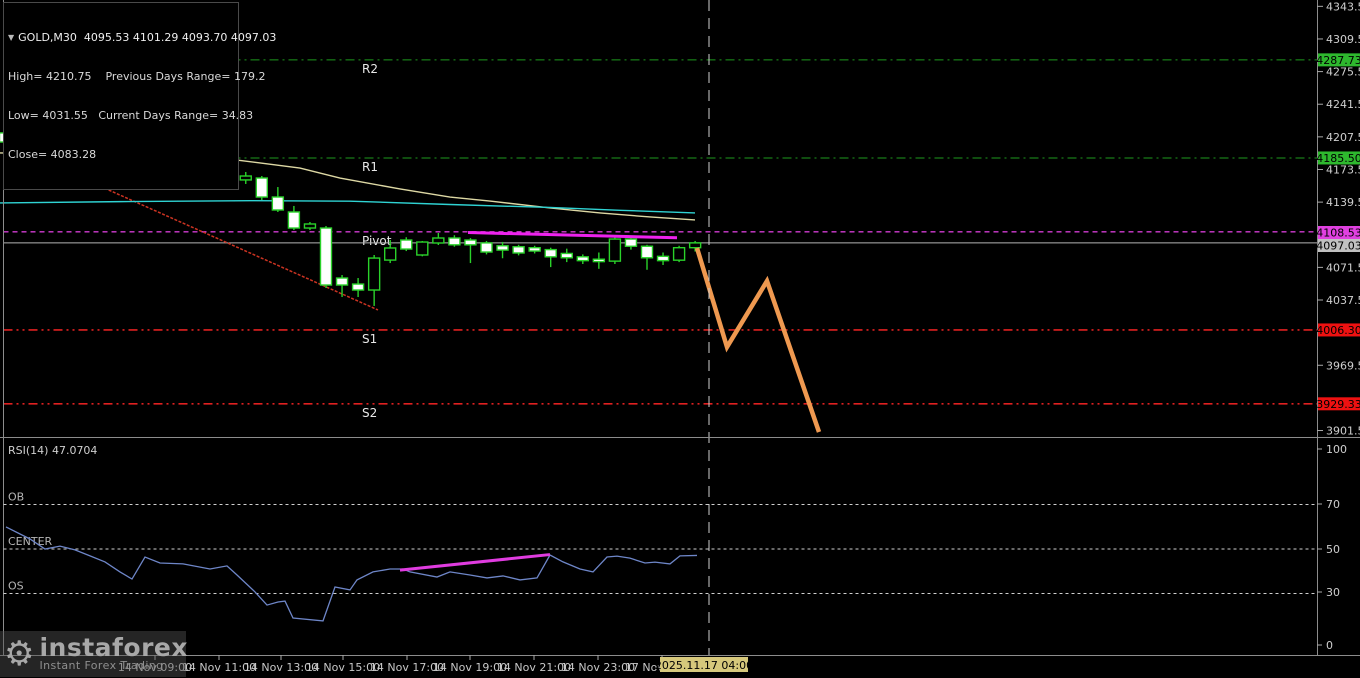  What do you see at coordinates (101, 665) in the screenshot?
I see `watermark-tagline: Instant Forex Trading` at bounding box center [101, 665].